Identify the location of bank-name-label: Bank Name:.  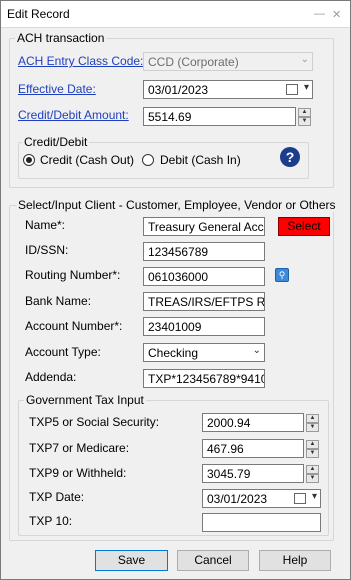
(58, 301).